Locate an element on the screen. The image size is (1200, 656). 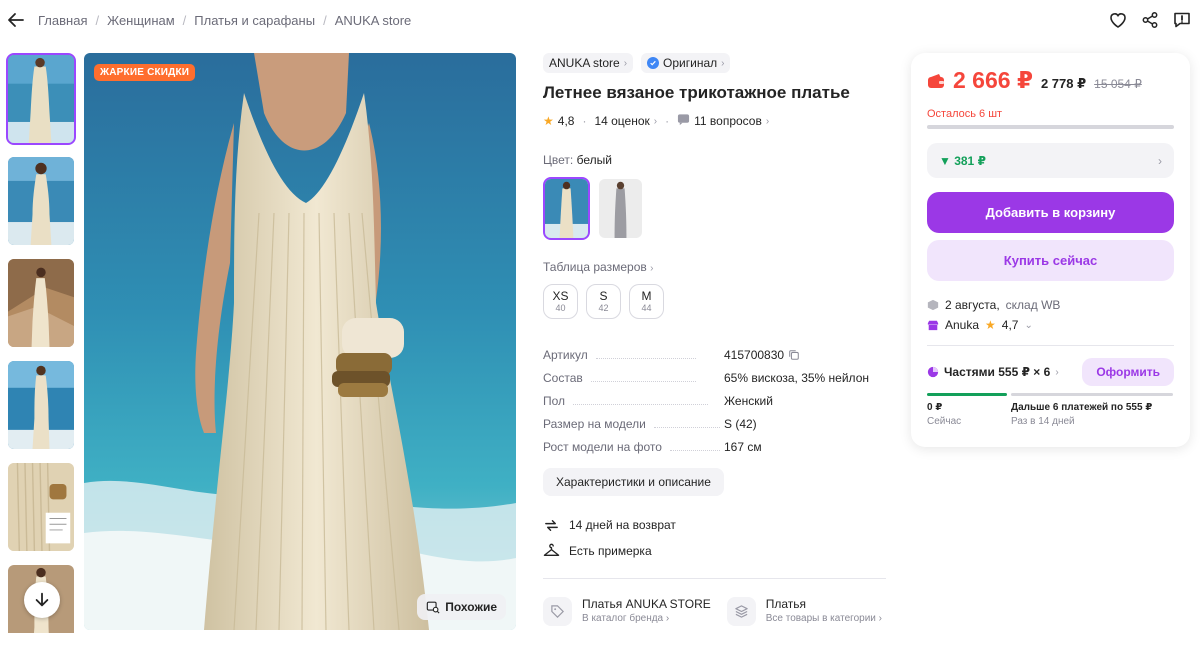
questions-link: 11 вопросов is located at coordinates (728, 121).